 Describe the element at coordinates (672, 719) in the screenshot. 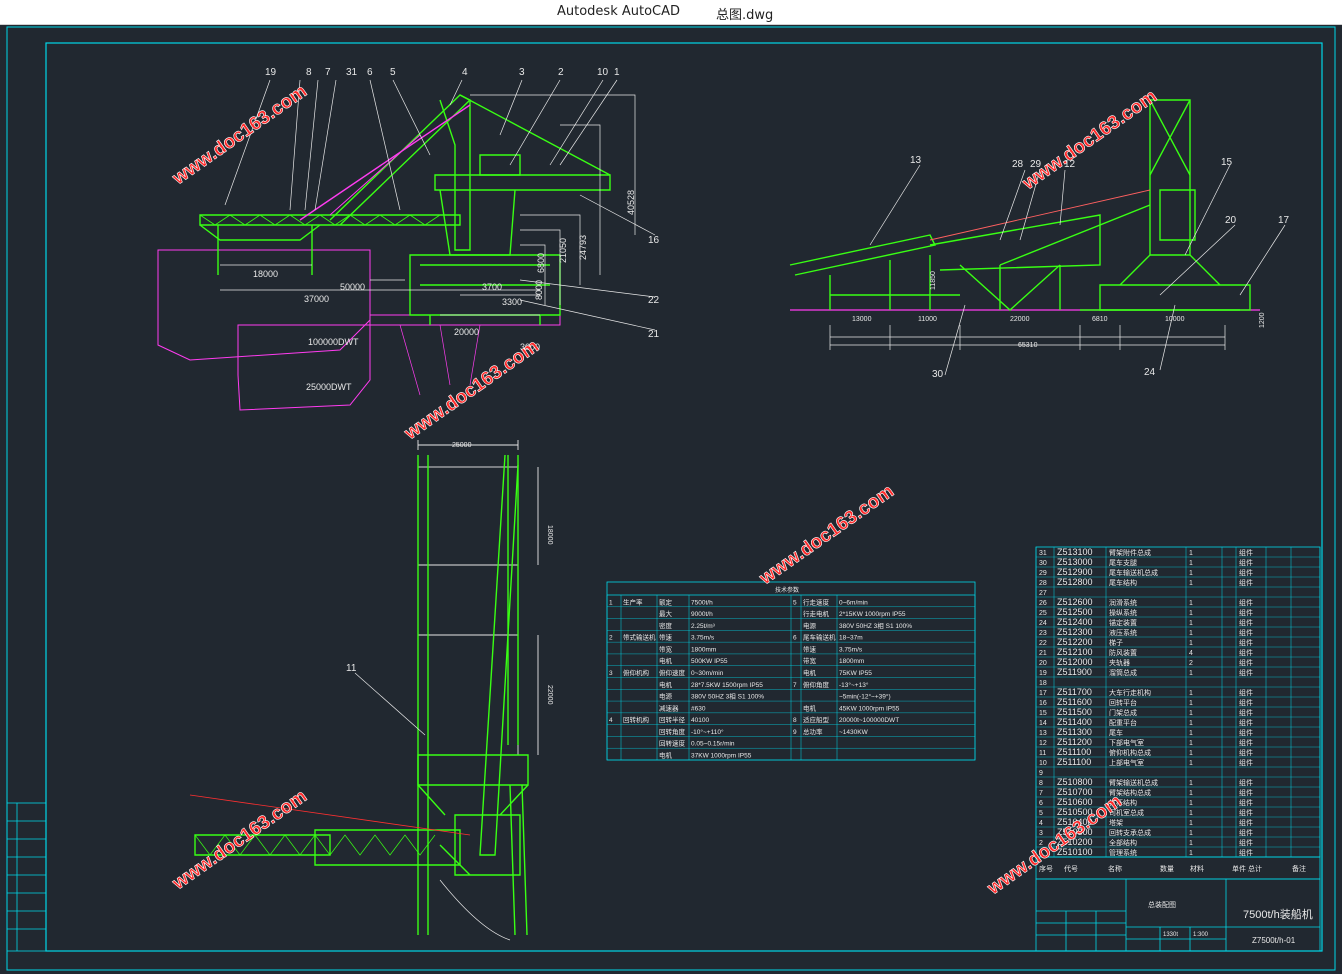

I see `spec-cell: 回转半径` at that location.